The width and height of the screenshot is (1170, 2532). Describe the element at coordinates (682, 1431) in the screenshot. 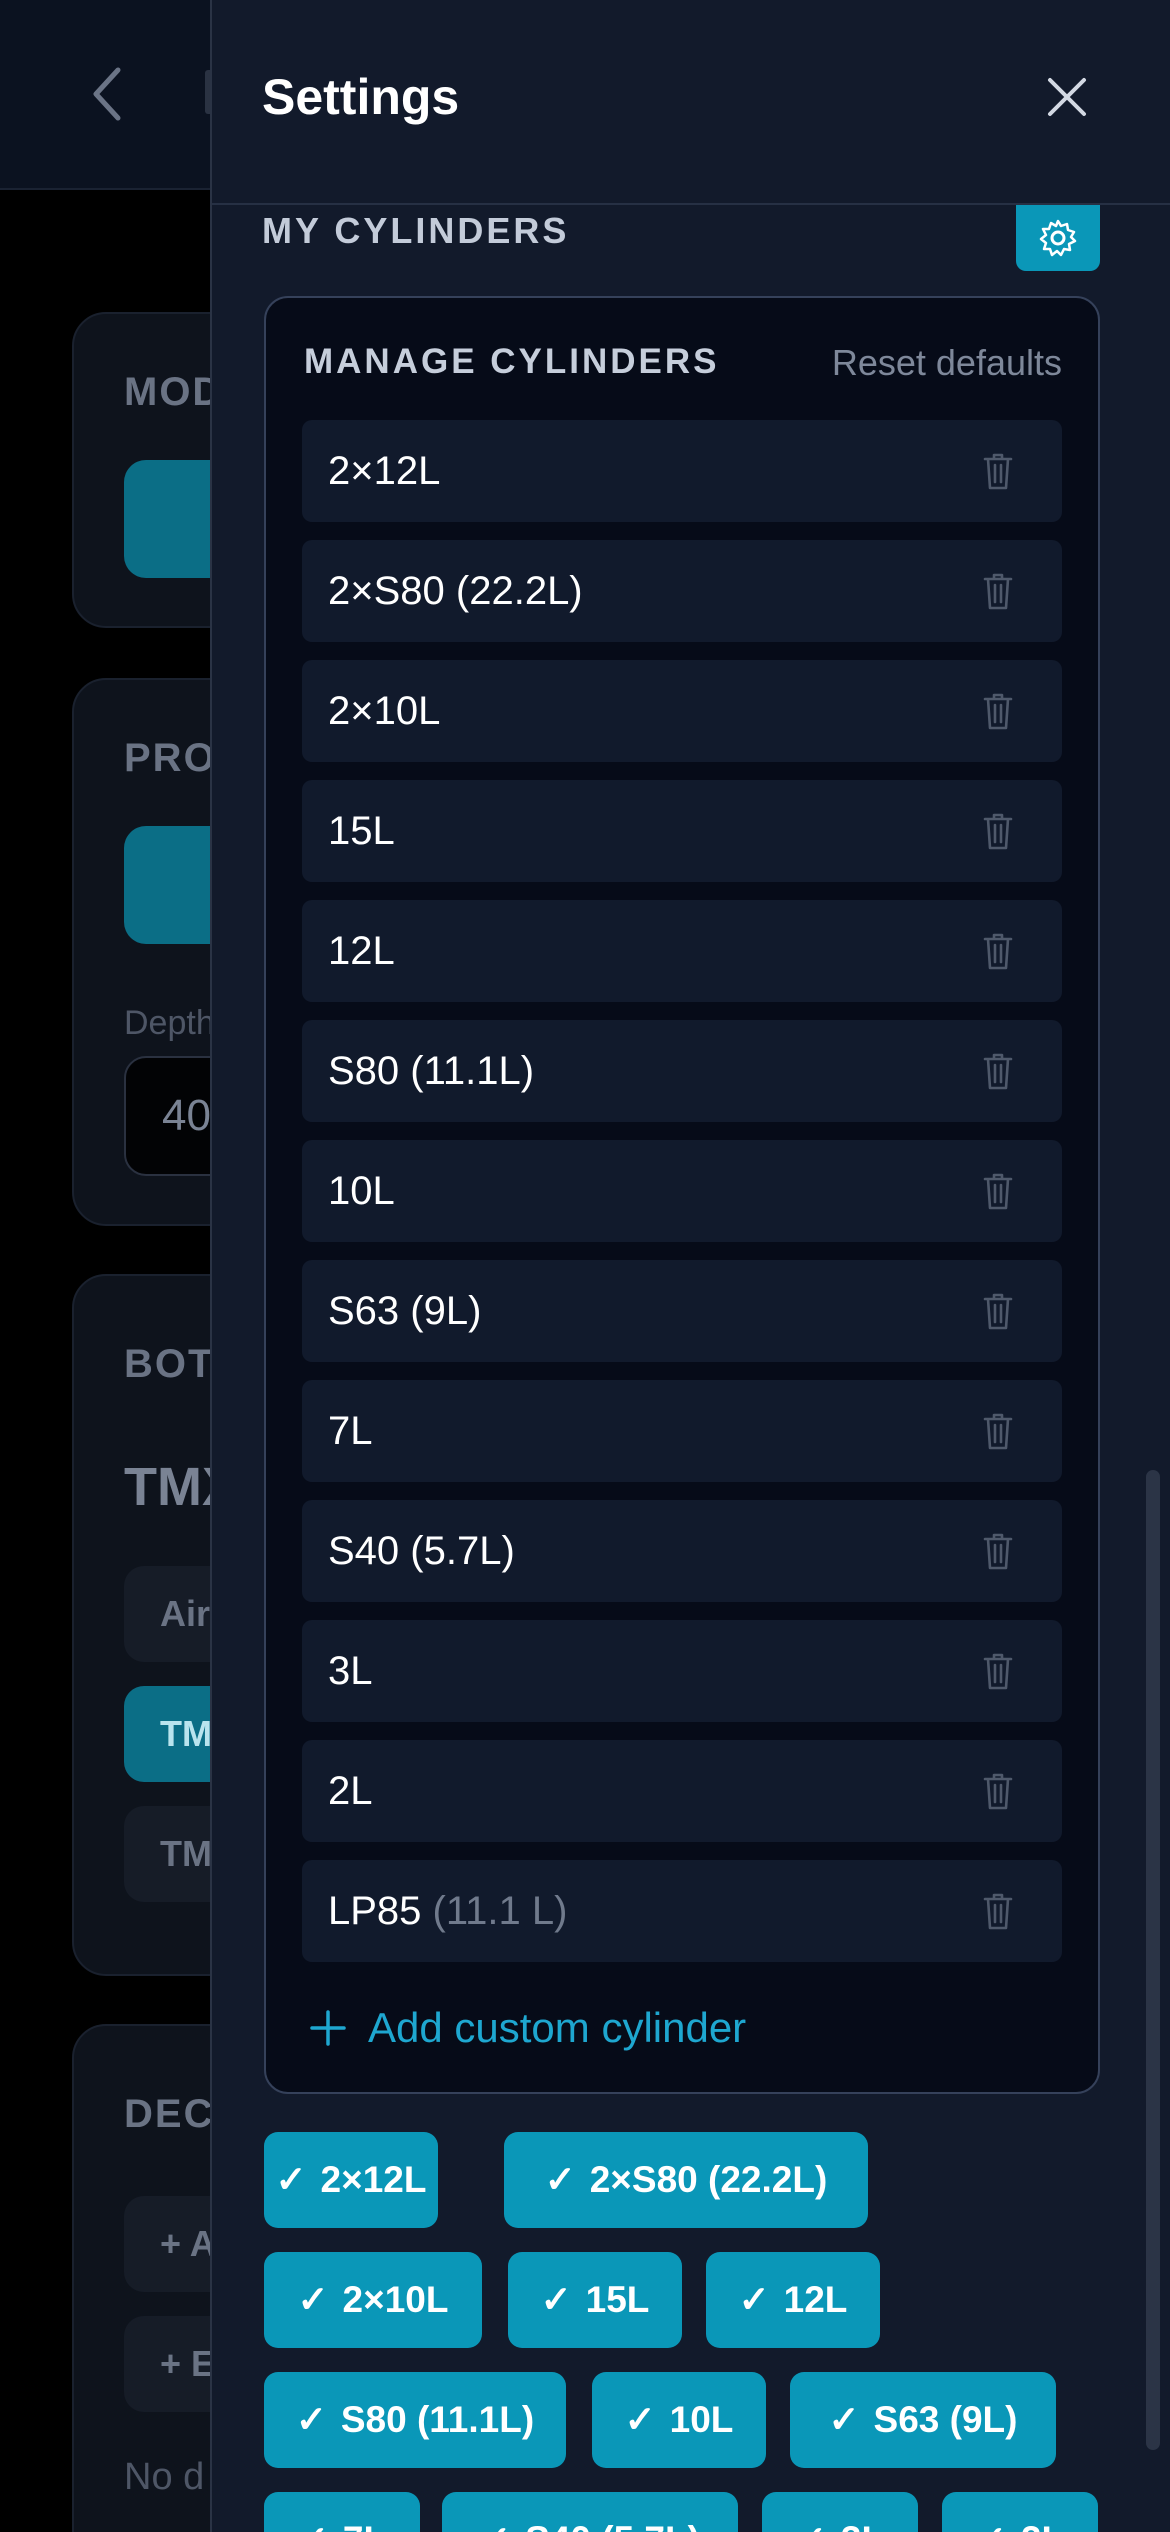

I see `cylinder-row: 7L` at that location.